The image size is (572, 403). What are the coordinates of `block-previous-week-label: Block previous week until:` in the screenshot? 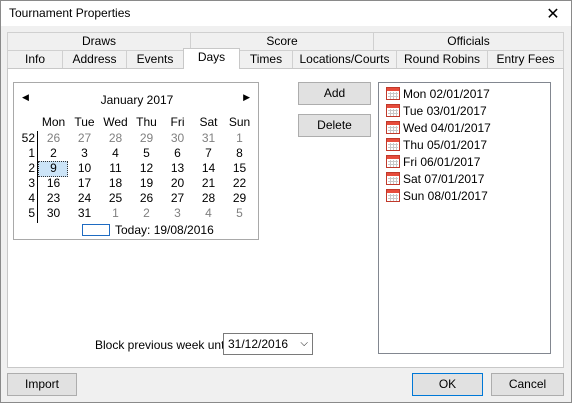 It's located at (164, 345).